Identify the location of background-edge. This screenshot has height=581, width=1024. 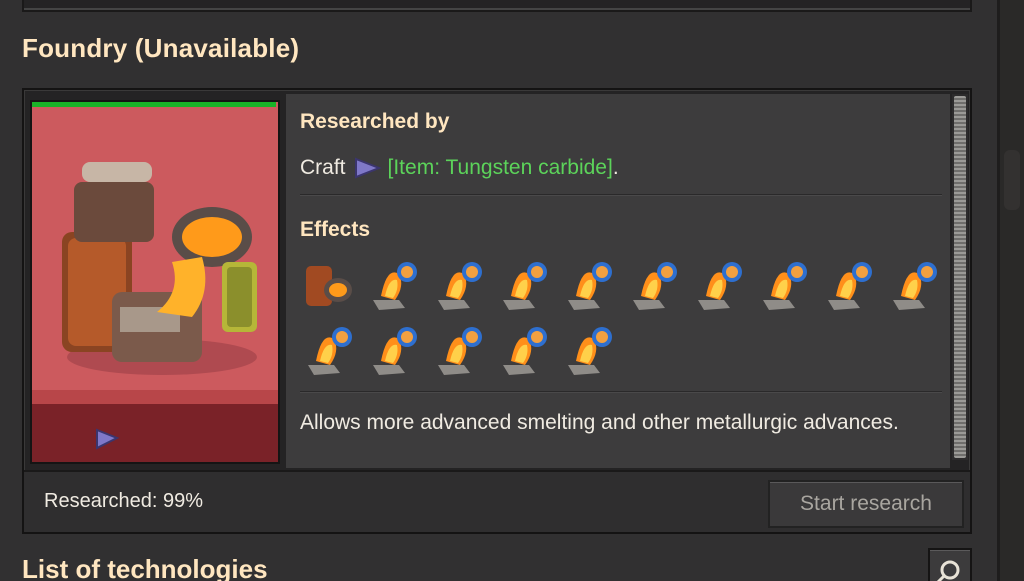
(1012, 290).